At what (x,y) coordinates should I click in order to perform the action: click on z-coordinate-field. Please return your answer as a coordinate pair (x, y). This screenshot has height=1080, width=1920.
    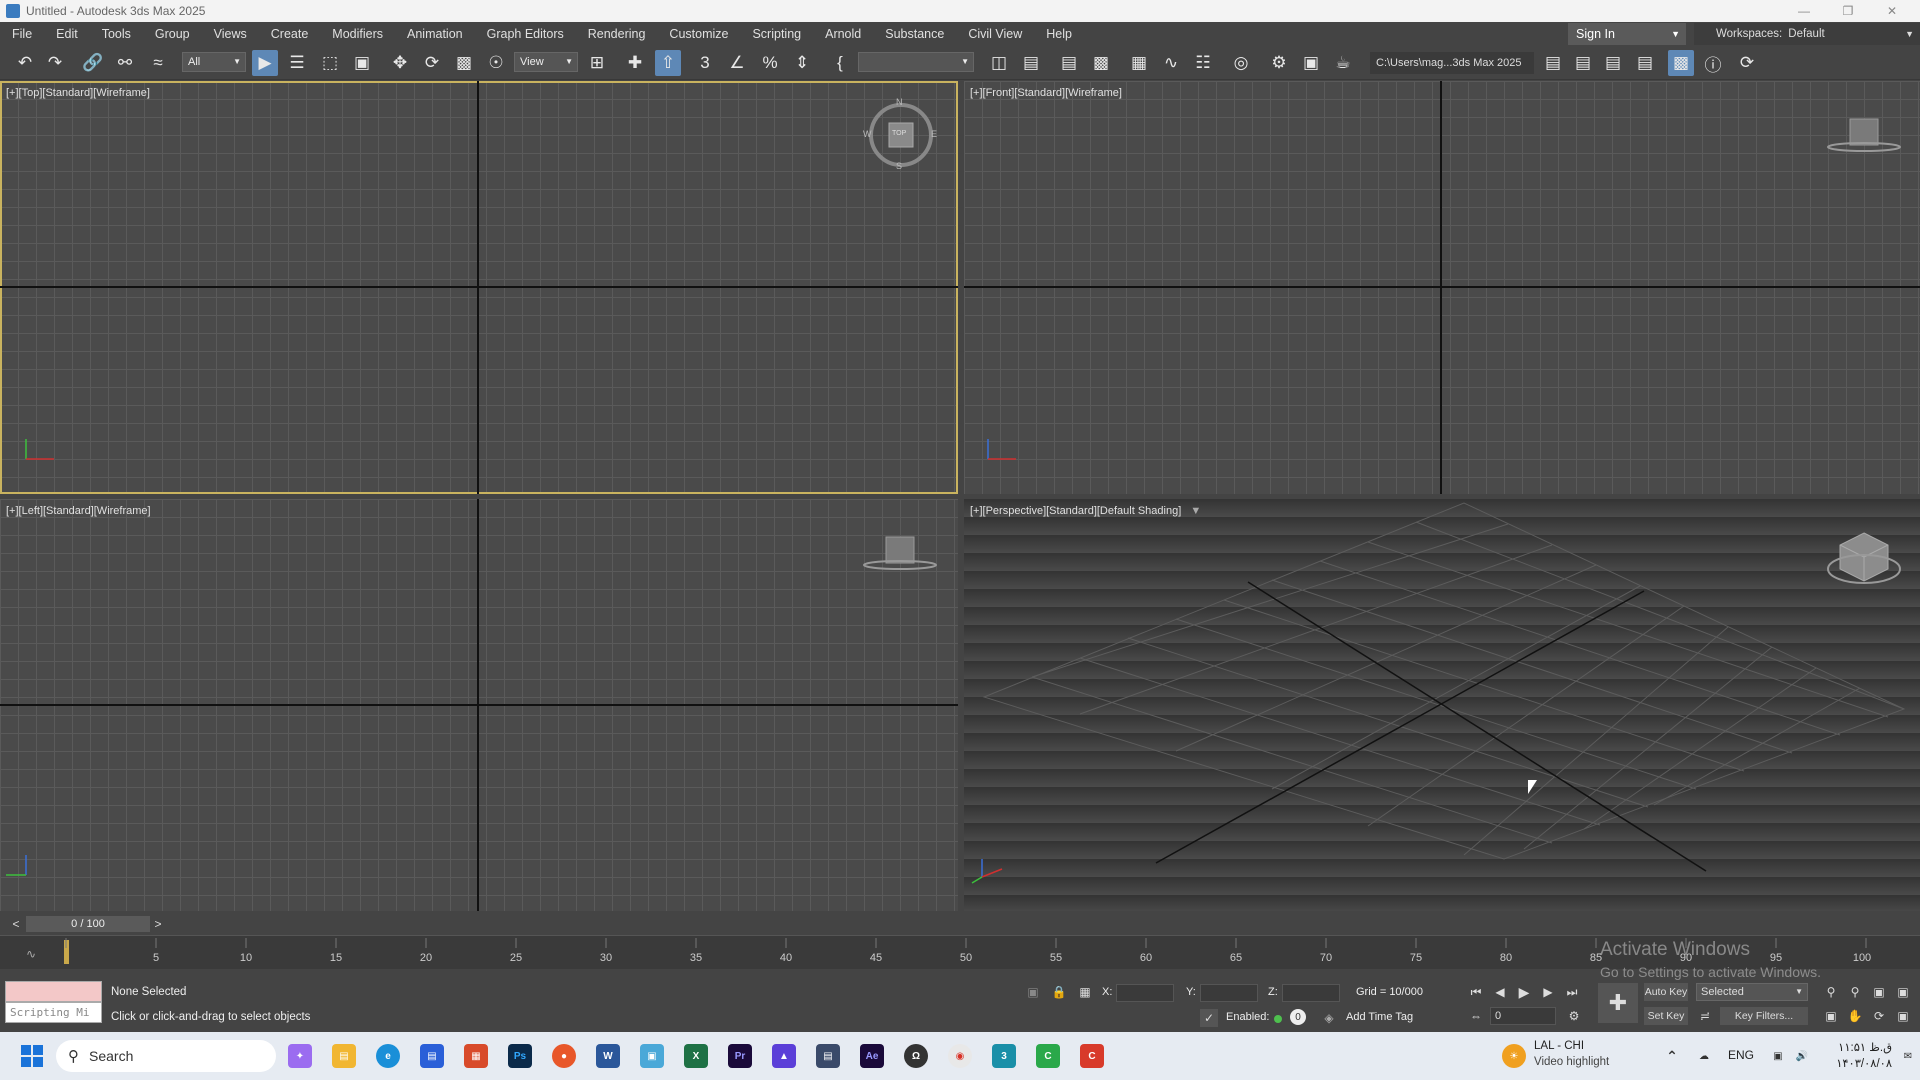
    Looking at the image, I should click on (1311, 993).